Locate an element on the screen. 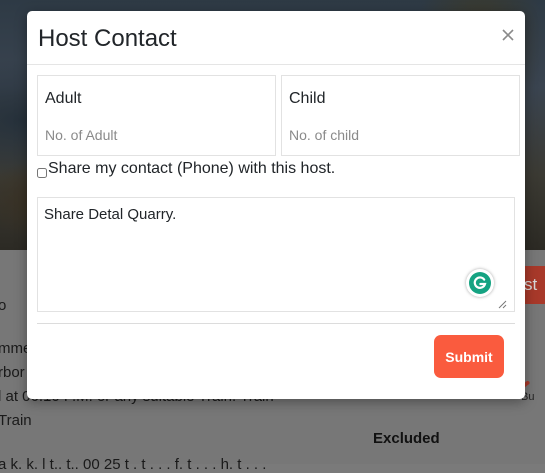 This screenshot has width=545, height=473. modal-header: Host Contact is located at coordinates (276, 38).